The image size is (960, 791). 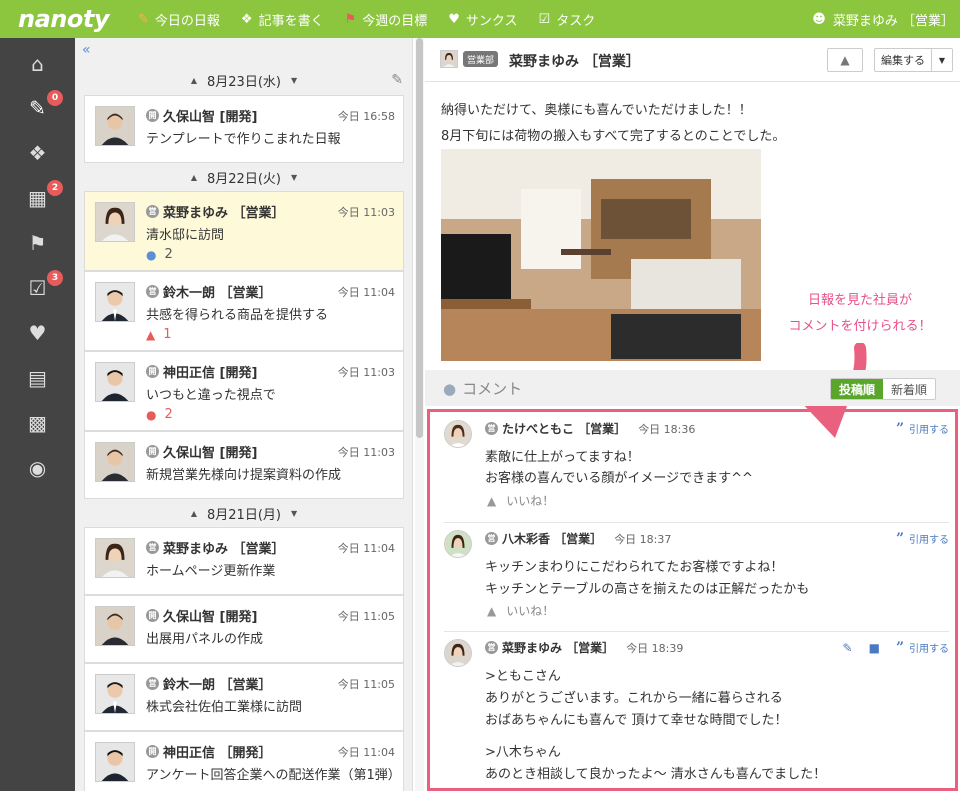 I want to click on nav-weekly-goal: ⚑ 今週の目標, so click(x=386, y=19).